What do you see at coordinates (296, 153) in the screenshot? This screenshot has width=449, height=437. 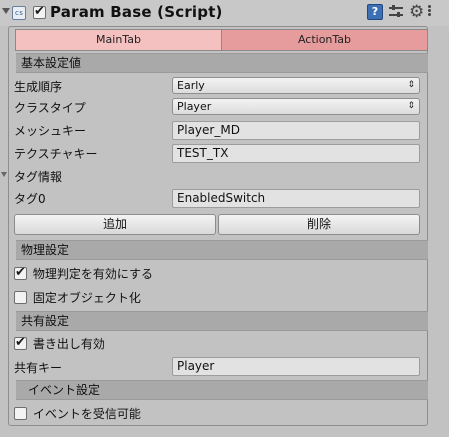 I see `texture-key-input: TEST_TX` at bounding box center [296, 153].